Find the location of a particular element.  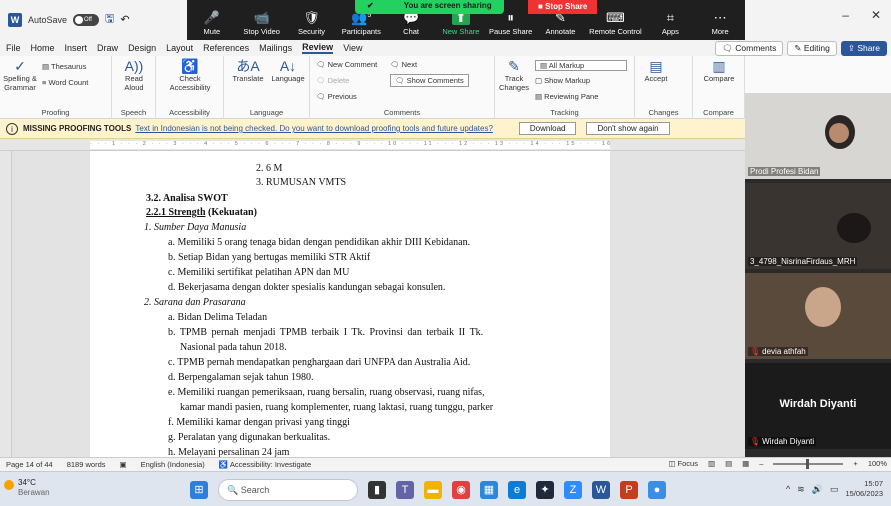

chevron-up-icon: ^ is located at coordinates (788, 489).